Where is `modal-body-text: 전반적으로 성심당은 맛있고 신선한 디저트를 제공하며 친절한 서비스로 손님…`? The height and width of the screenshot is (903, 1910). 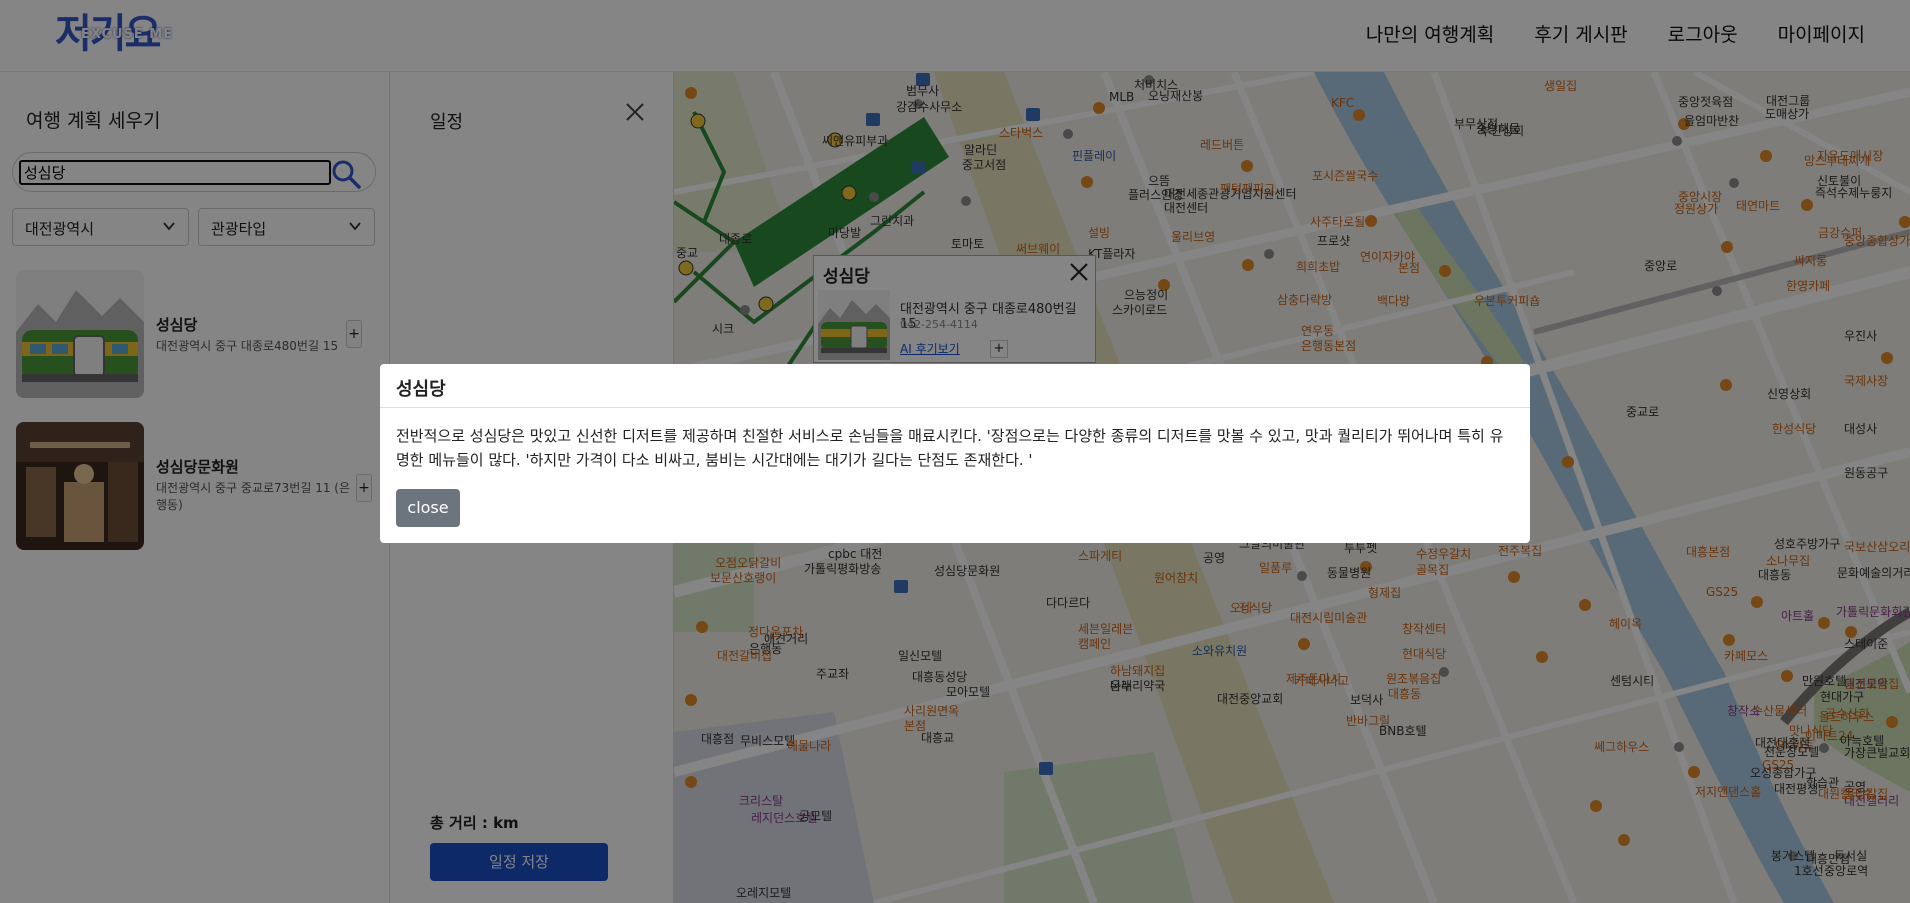
modal-body-text: 전반적으로 성심당은 맛있고 신선한 디저트를 제공하며 친절한 서비스로 손님… is located at coordinates (950, 448).